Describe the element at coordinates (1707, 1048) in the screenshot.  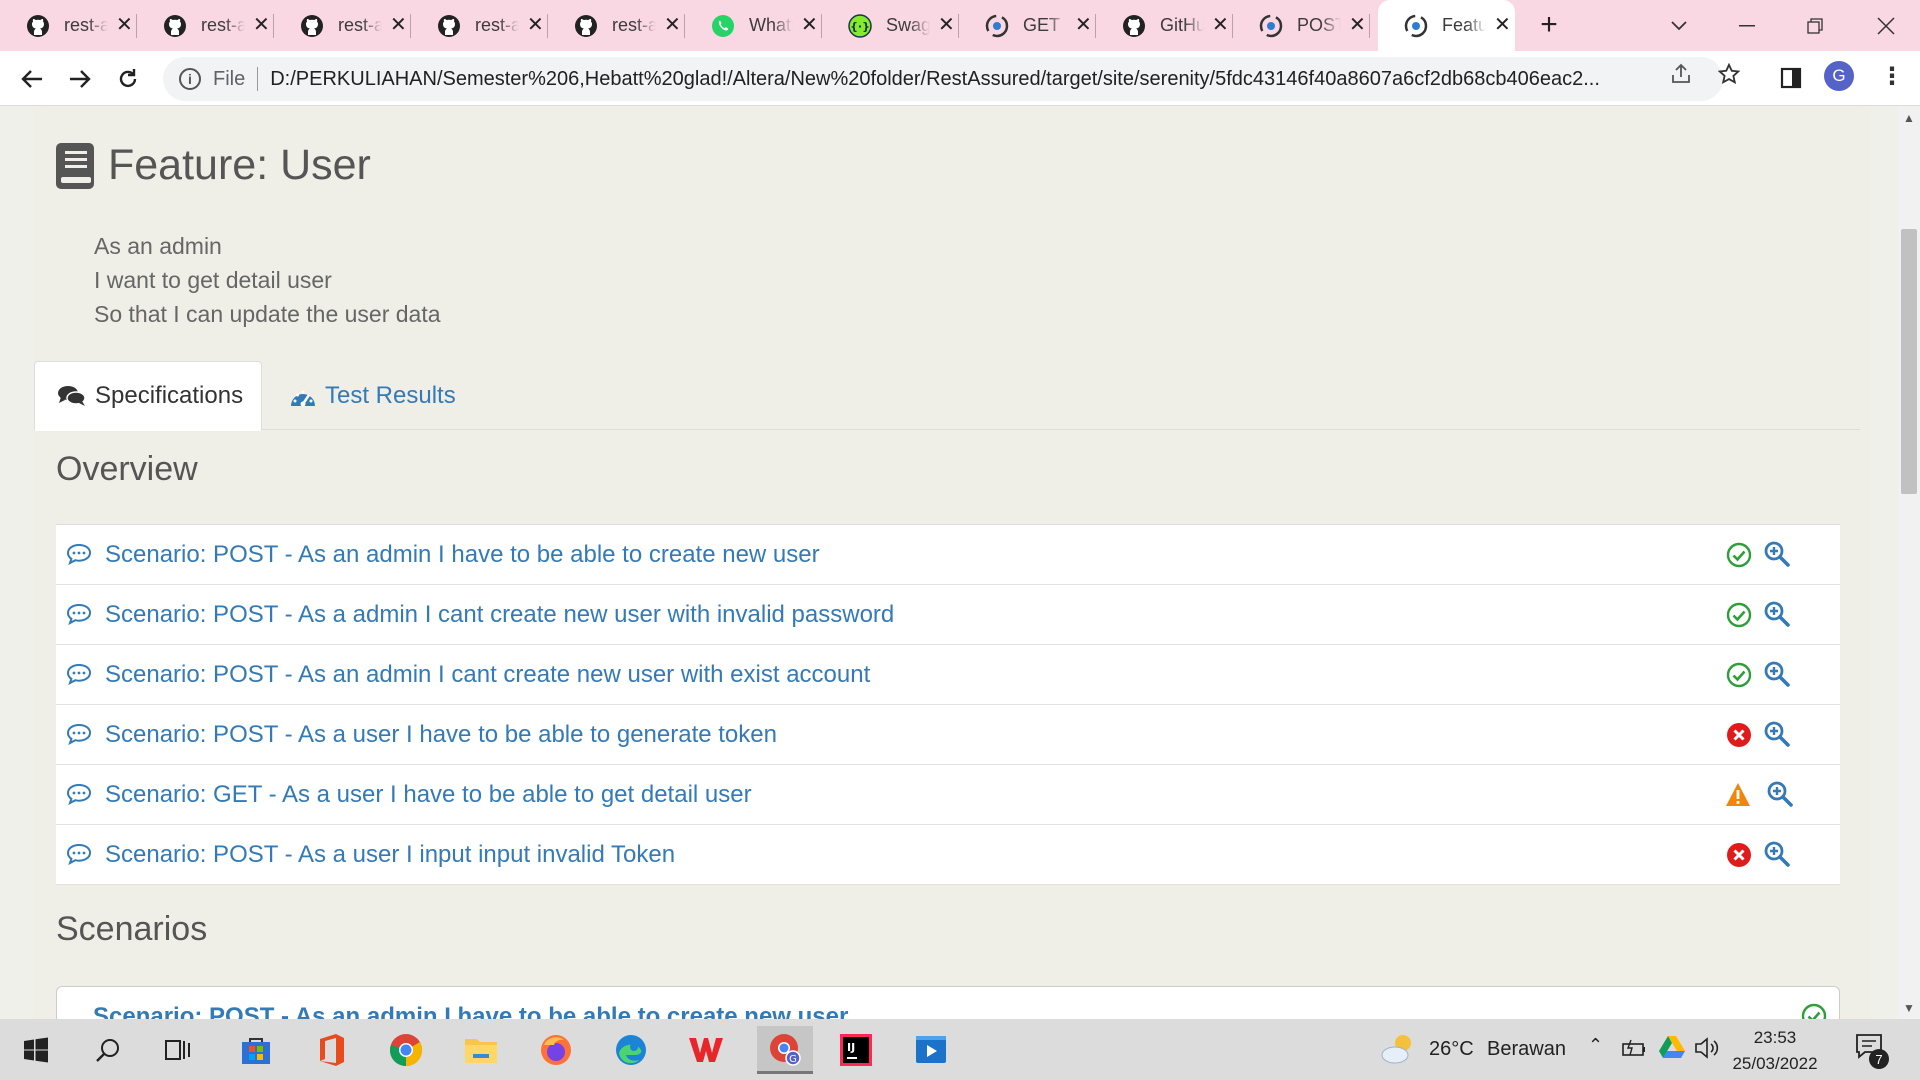
I see `volume-icon` at that location.